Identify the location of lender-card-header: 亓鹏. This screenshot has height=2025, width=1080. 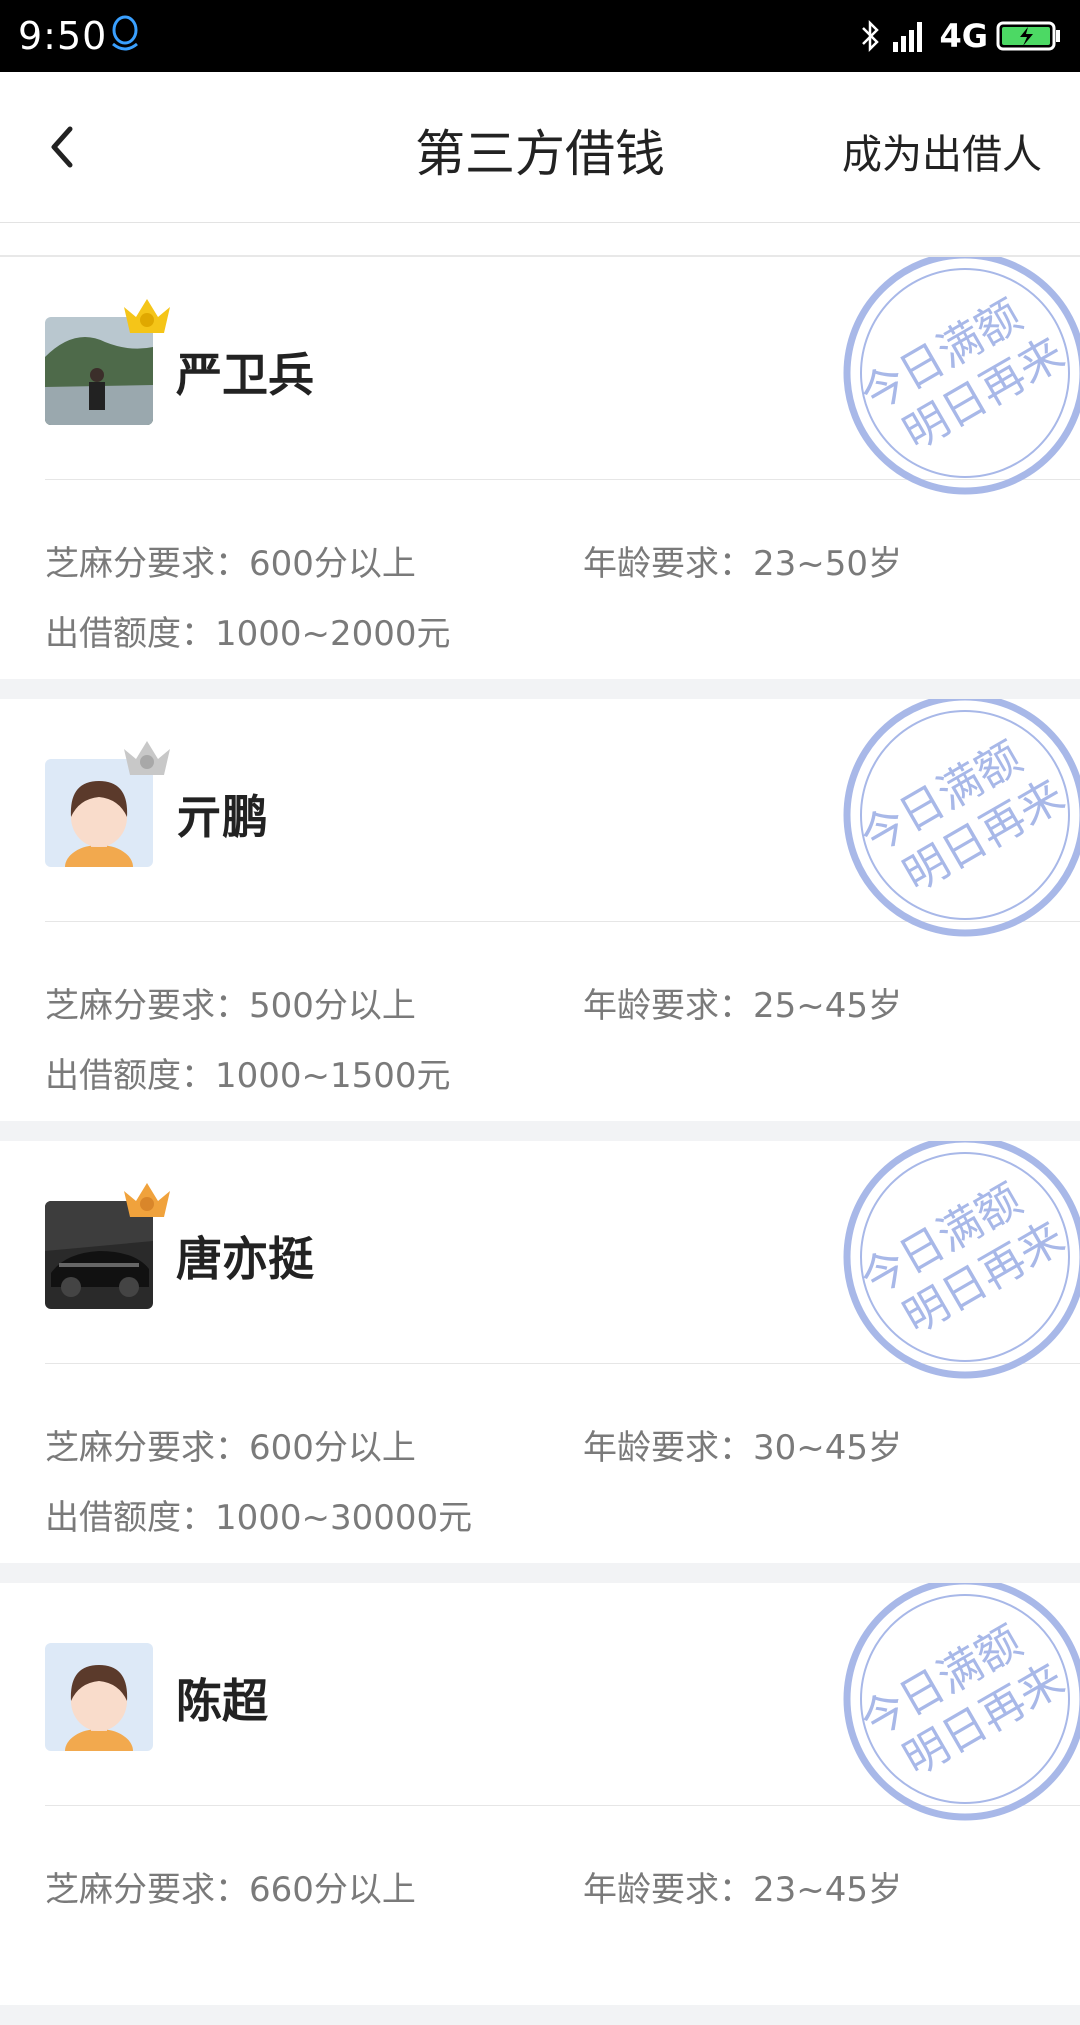
(540, 810).